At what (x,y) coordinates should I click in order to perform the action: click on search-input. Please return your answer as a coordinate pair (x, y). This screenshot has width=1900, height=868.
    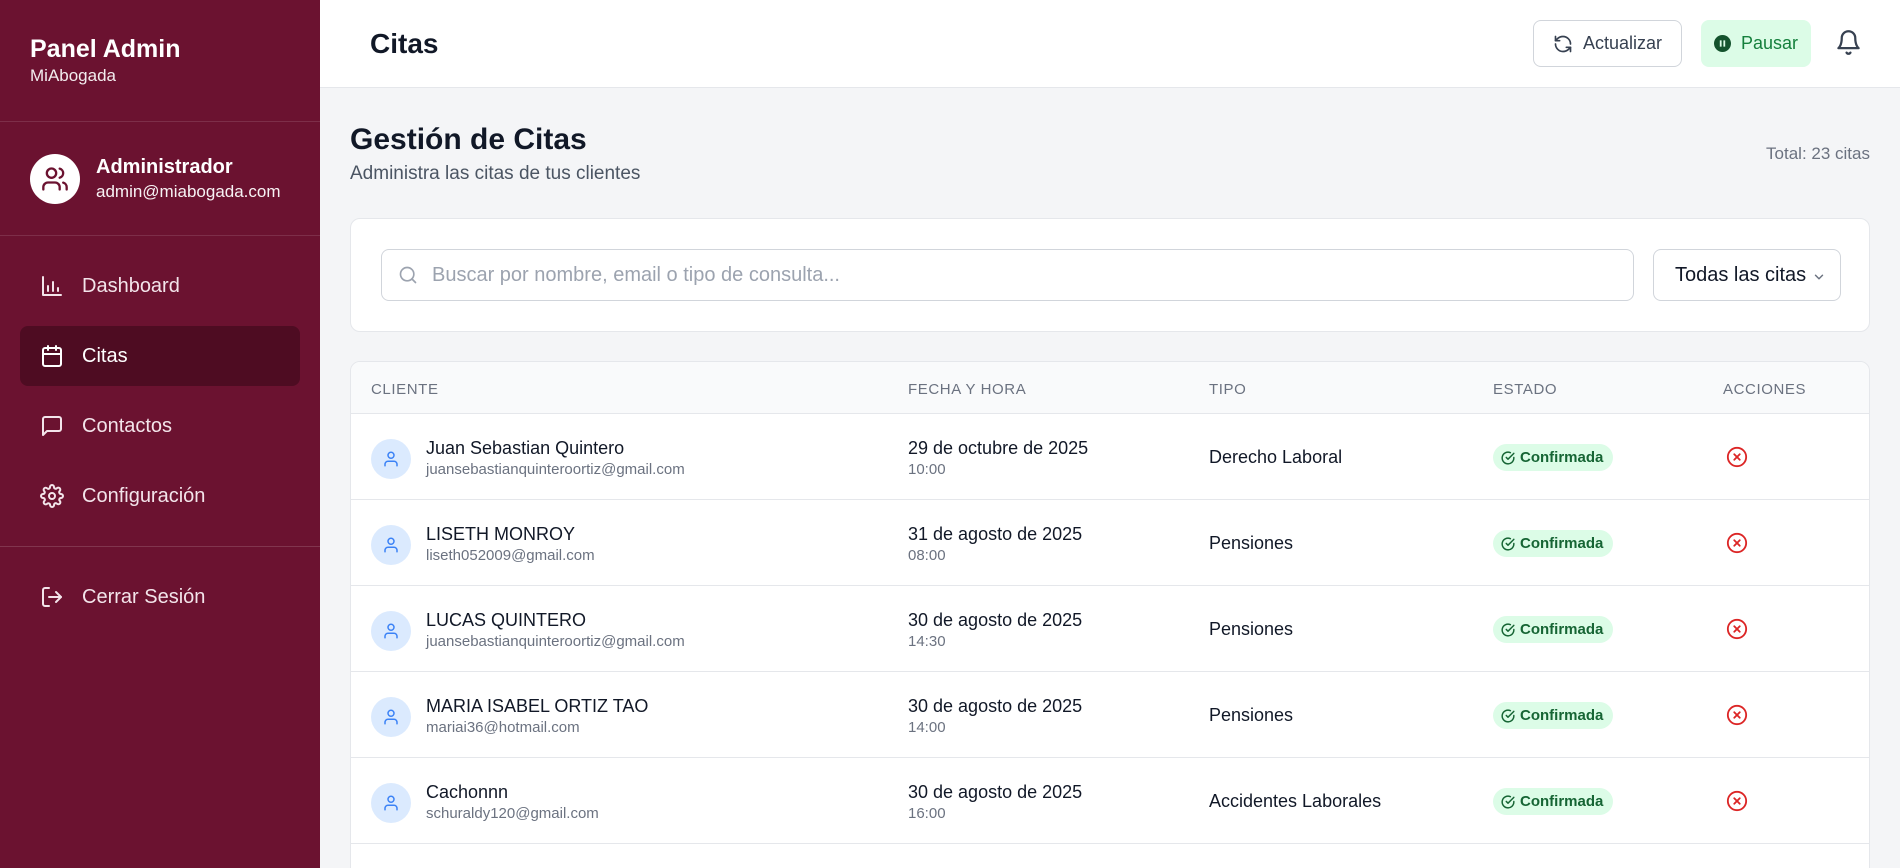
    Looking at the image, I should click on (1007, 275).